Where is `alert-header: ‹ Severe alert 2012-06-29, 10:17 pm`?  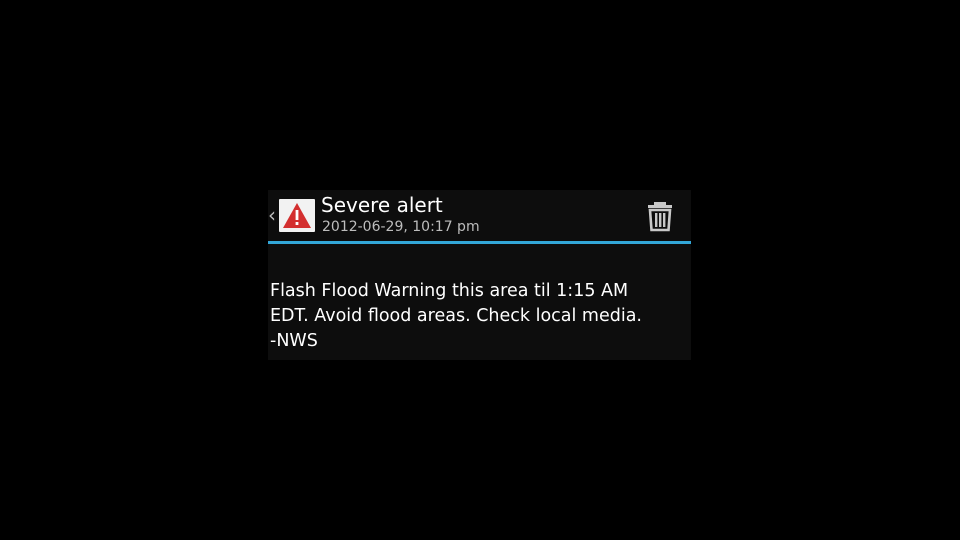
alert-header: ‹ Severe alert 2012-06-29, 10:17 pm is located at coordinates (479, 215).